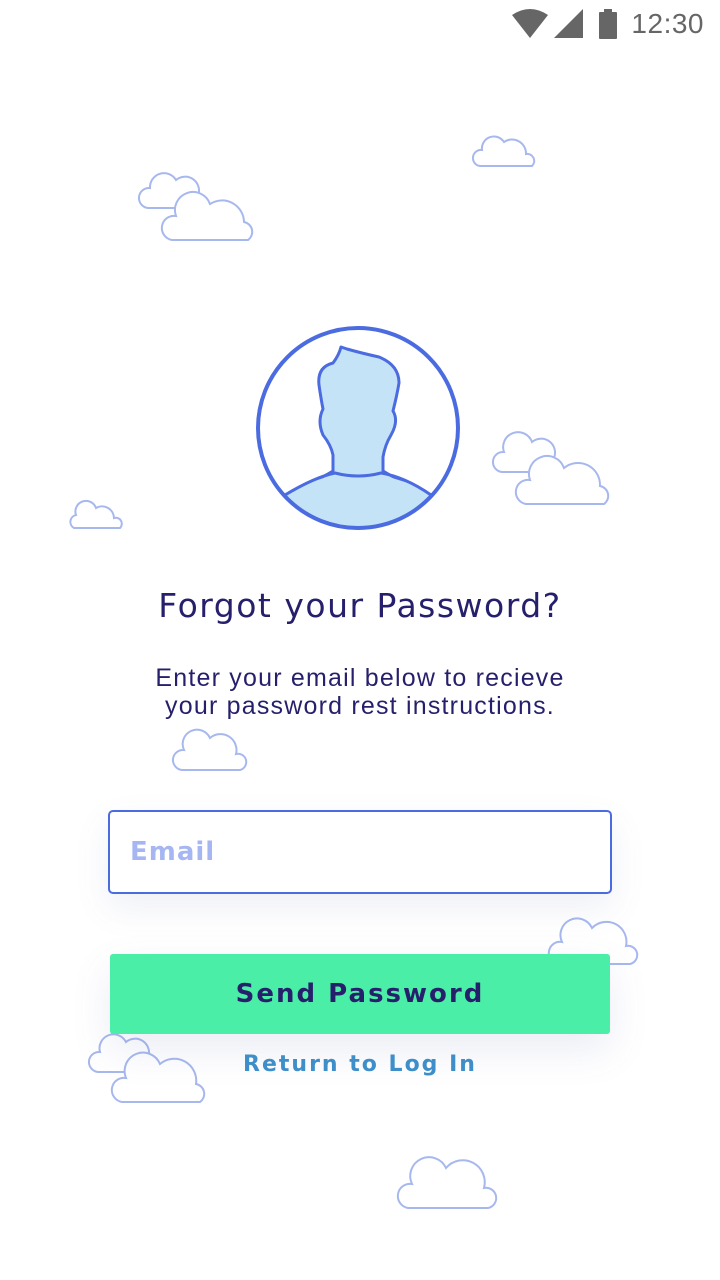 This screenshot has height=1280, width=720. Describe the element at coordinates (360, 994) in the screenshot. I see `send-password-button: Send Password` at that location.